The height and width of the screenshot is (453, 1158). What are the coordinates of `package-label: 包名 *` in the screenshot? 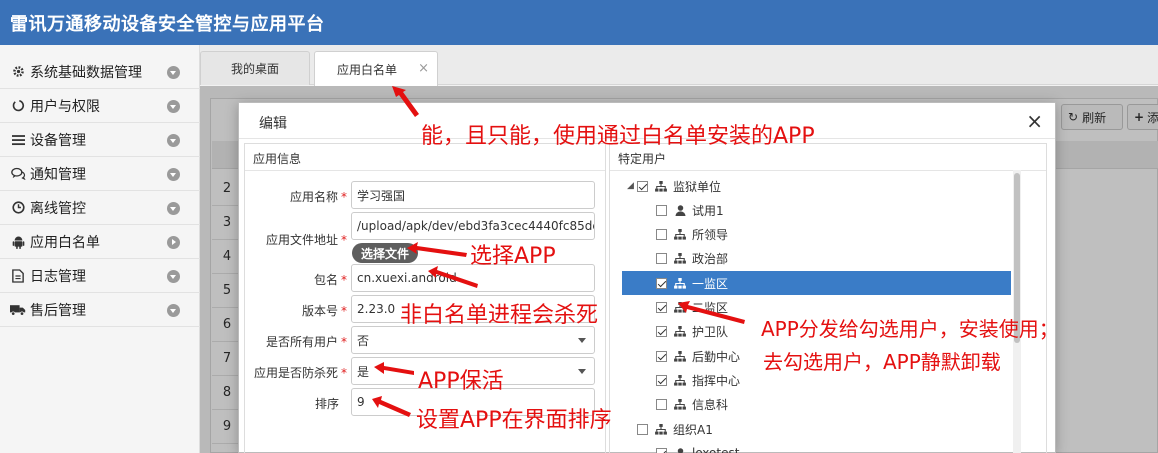 It's located at (330, 280).